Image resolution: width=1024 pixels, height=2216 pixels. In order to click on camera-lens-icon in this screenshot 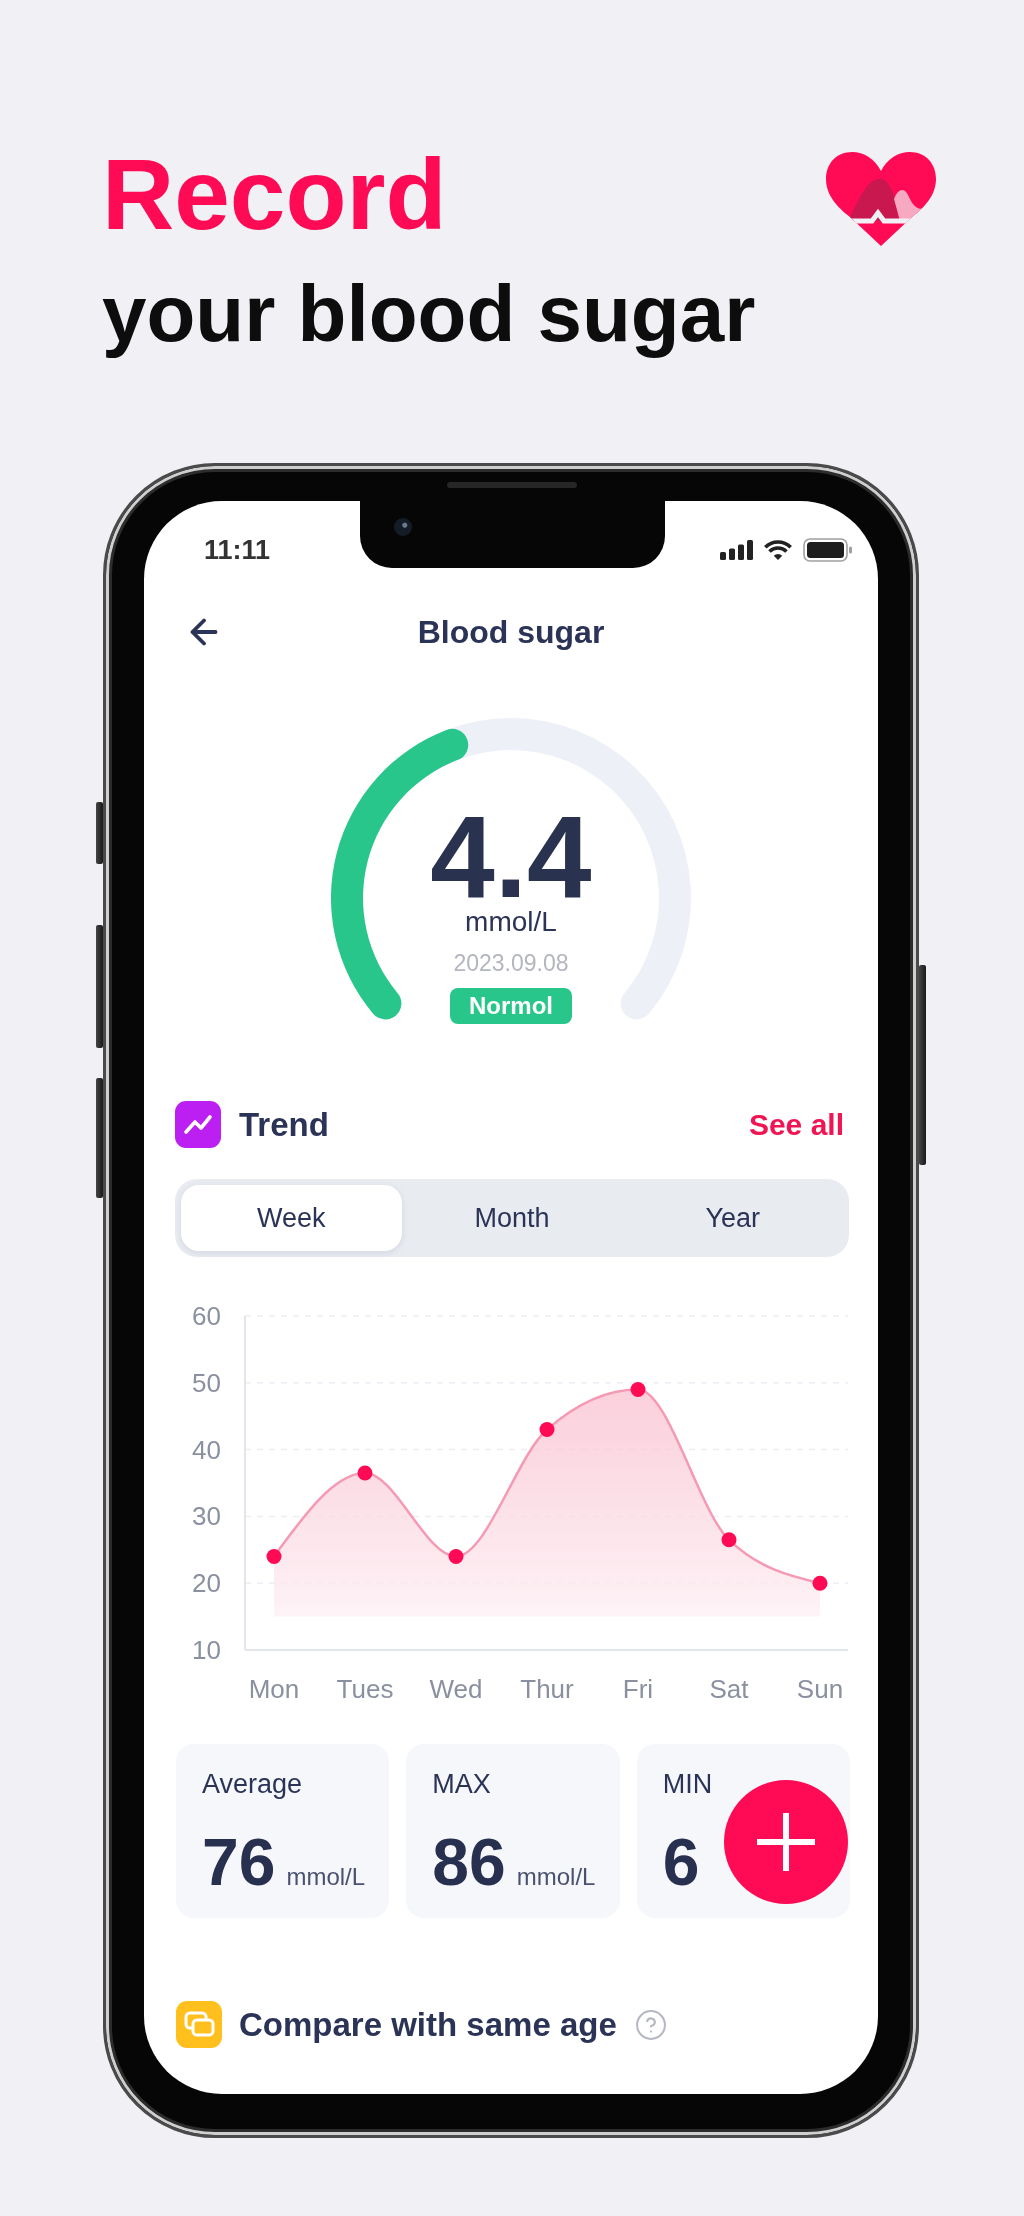, I will do `click(403, 527)`.